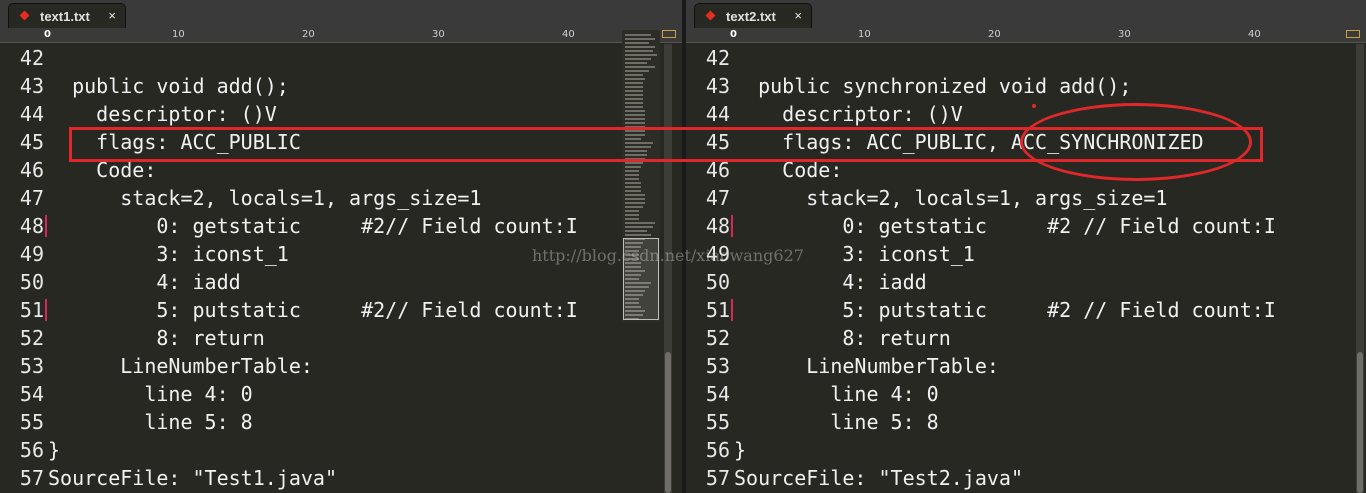 This screenshot has width=1366, height=493. What do you see at coordinates (717, 422) in the screenshot?
I see `line-number: 55` at bounding box center [717, 422].